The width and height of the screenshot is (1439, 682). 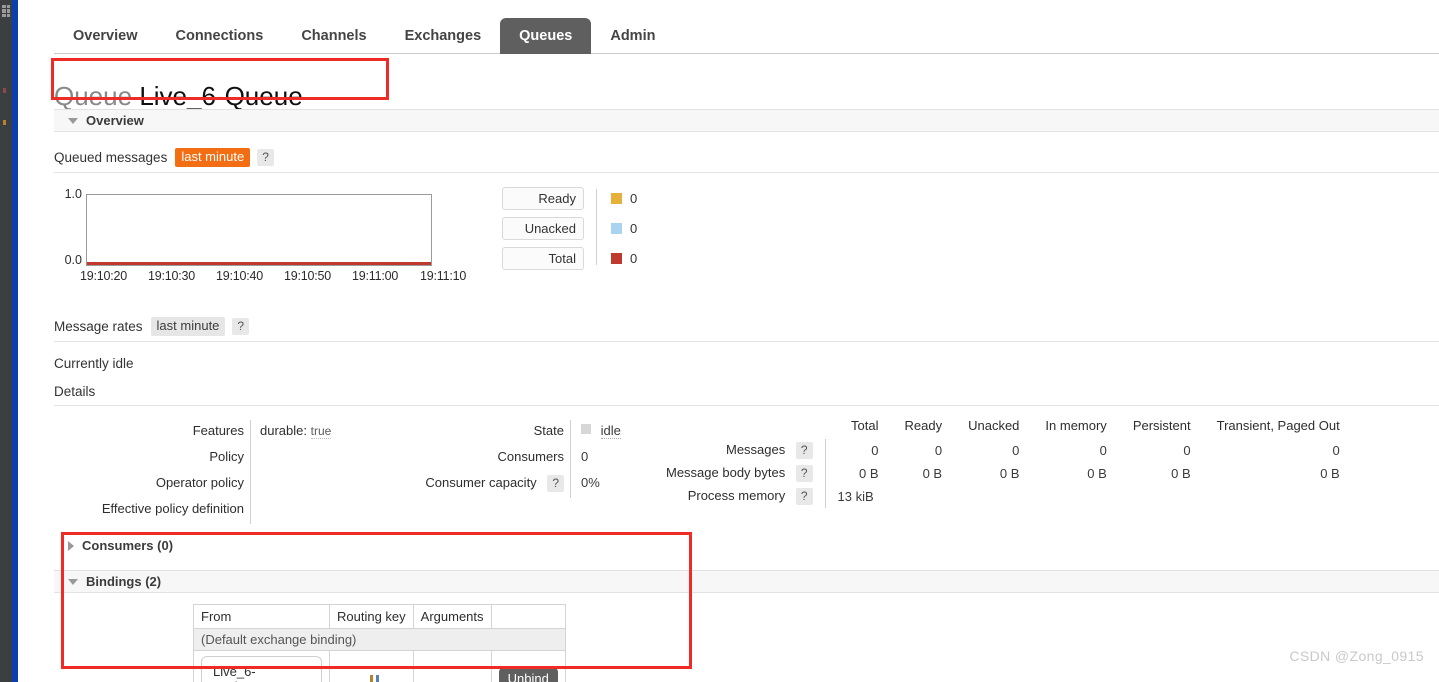 I want to click on details-label-state: State, so click(x=548, y=430).